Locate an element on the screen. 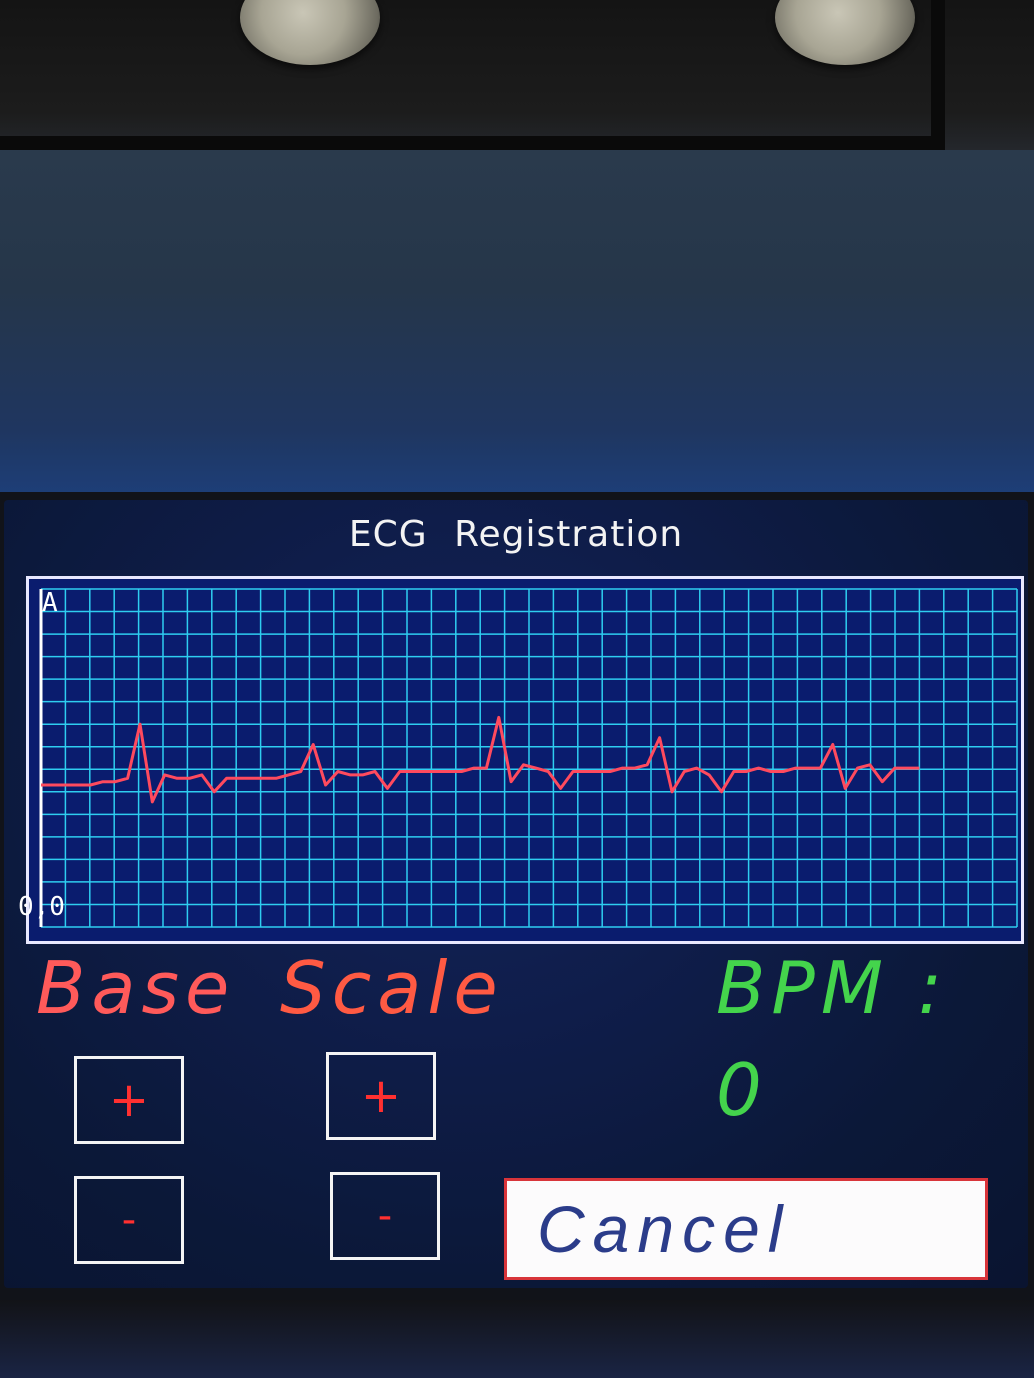 This screenshot has width=1034, height=1378. y-axis-min-label: 0,0 is located at coordinates (41, 907).